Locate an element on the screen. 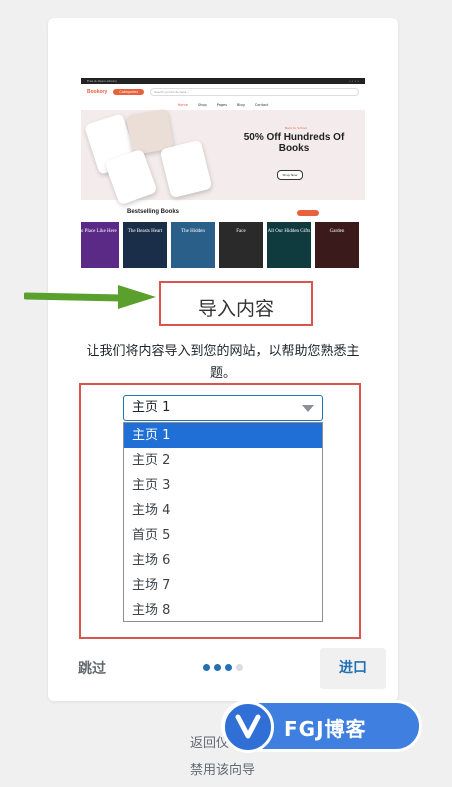 The image size is (452, 787). demo-content-select: 主页 1 is located at coordinates (223, 408).